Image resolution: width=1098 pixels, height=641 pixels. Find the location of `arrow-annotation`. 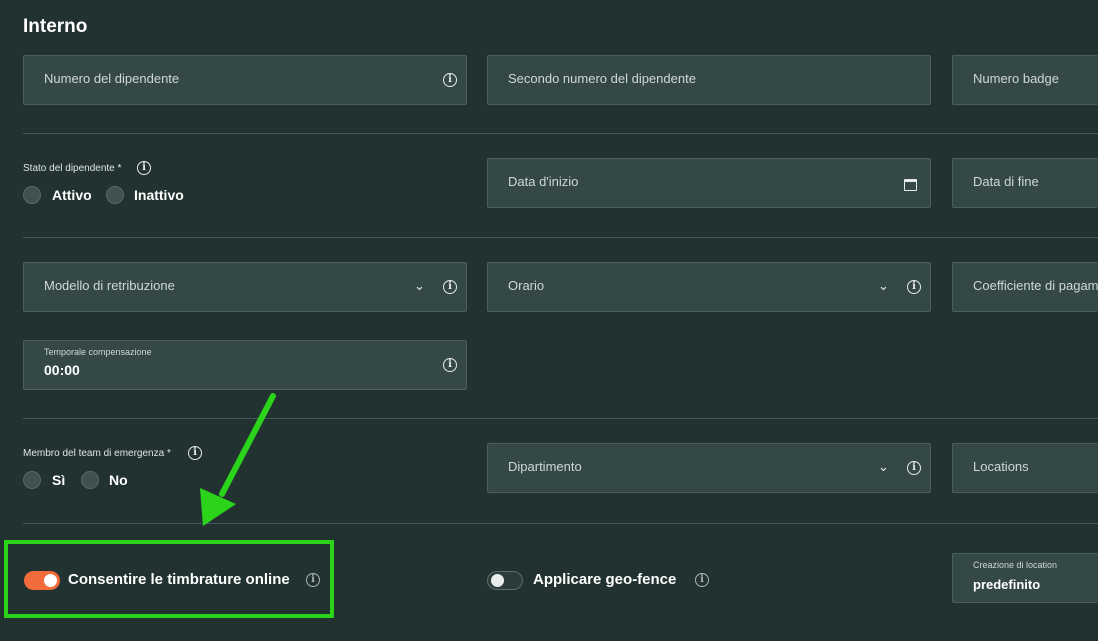

arrow-annotation is located at coordinates (238, 459).